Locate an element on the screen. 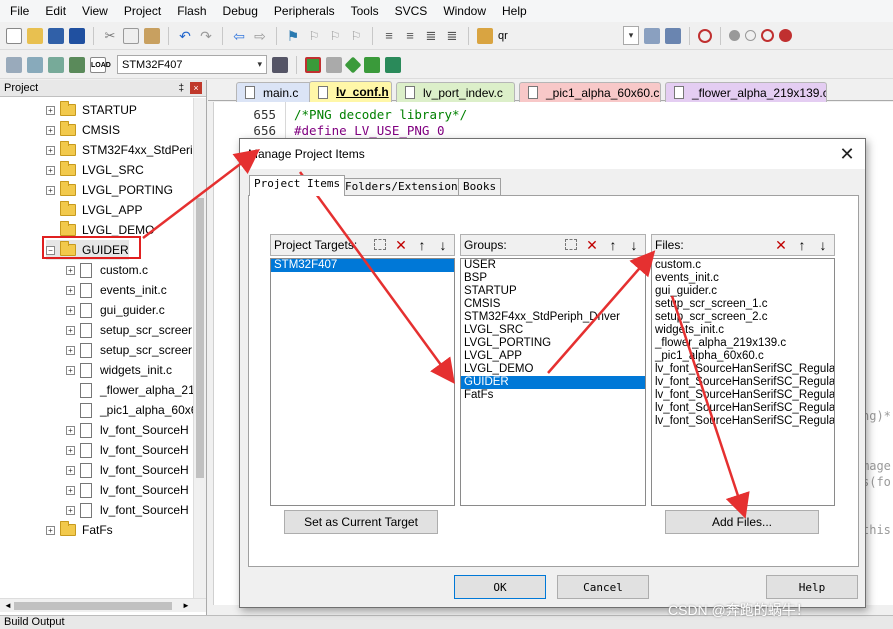 The height and width of the screenshot is (629, 893). load-icon: LOAD is located at coordinates (100, 64).